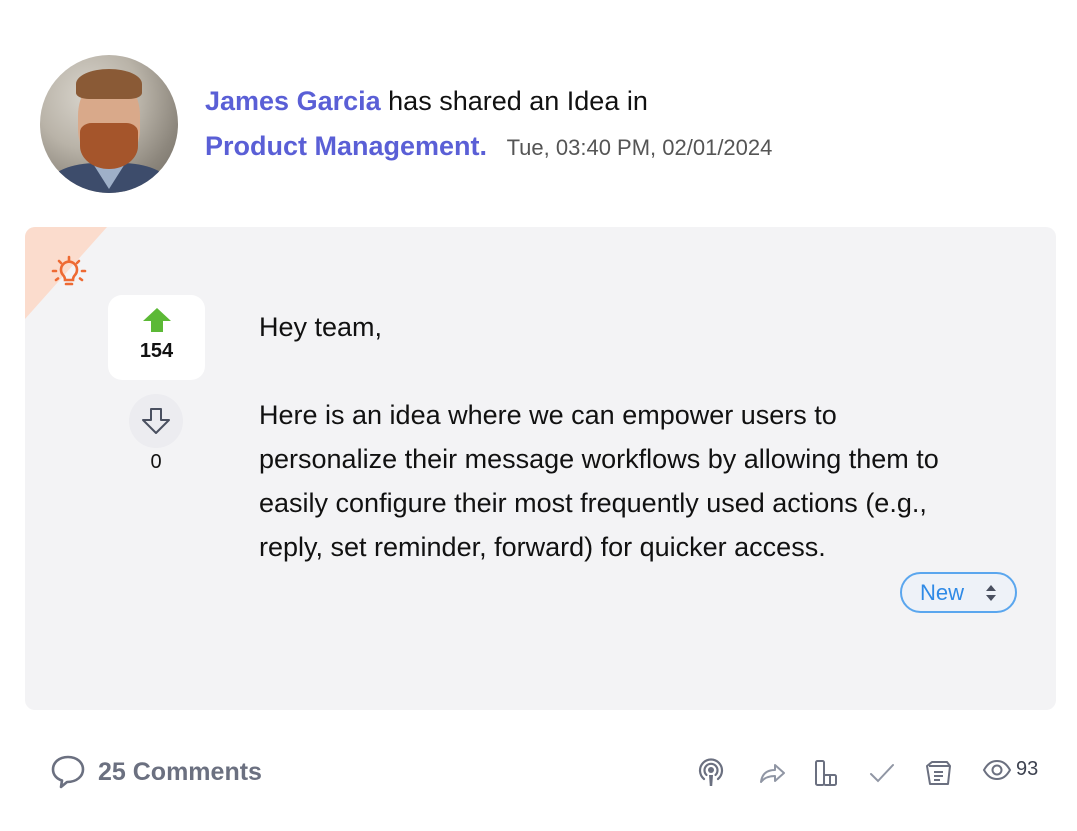 The width and height of the screenshot is (1077, 831). I want to click on comment-icon, so click(68, 772).